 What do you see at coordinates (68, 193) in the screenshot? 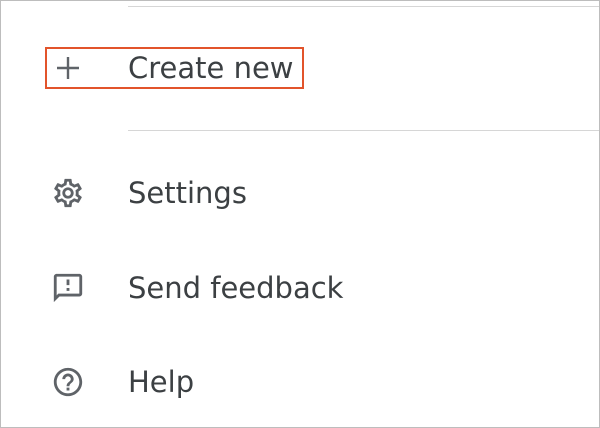
I see `gear-icon` at bounding box center [68, 193].